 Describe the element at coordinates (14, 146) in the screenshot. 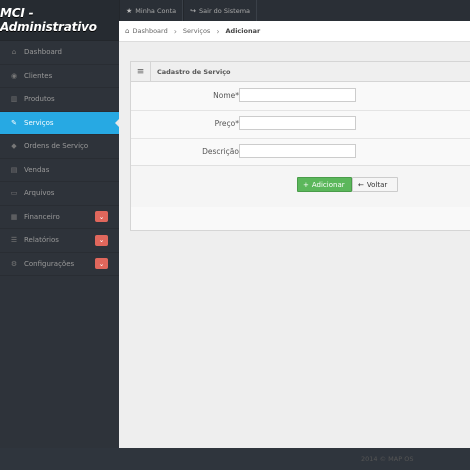

I see `tags-icon: ◆` at that location.